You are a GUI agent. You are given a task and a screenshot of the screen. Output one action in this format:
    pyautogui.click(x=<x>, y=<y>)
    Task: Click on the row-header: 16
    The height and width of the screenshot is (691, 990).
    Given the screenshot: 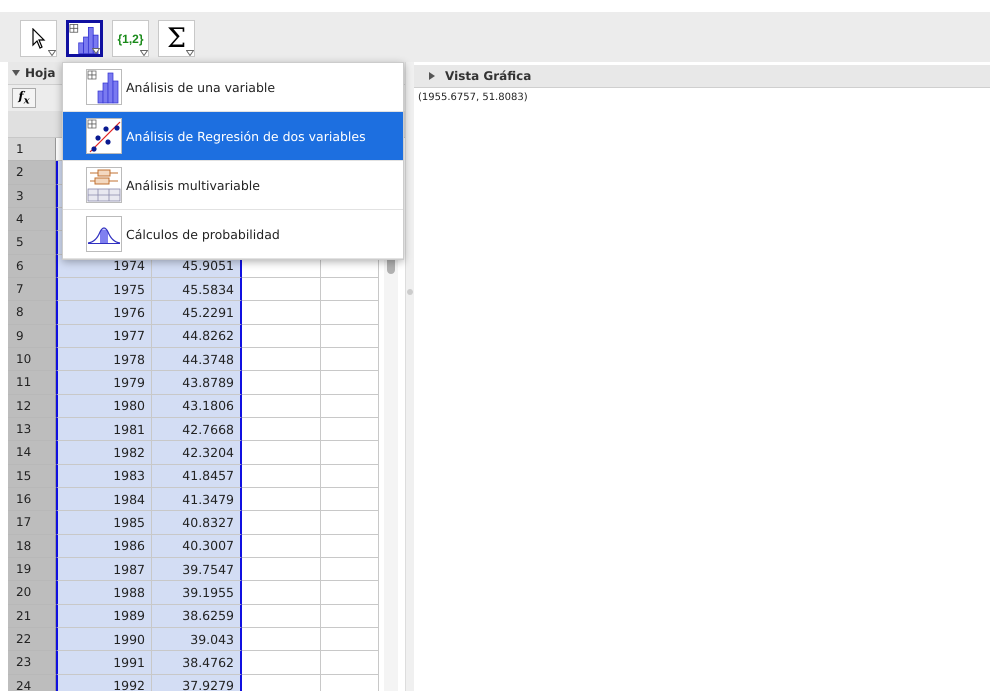 What is the action you would take?
    pyautogui.click(x=32, y=500)
    